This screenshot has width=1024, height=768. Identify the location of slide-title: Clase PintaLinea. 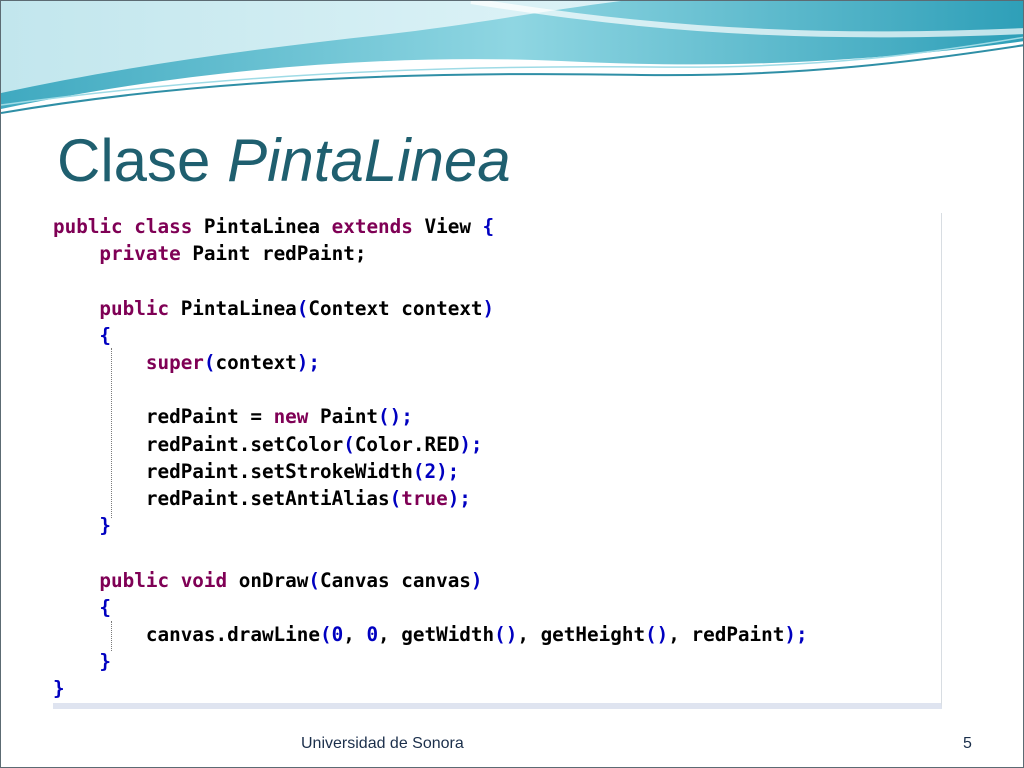
(284, 161).